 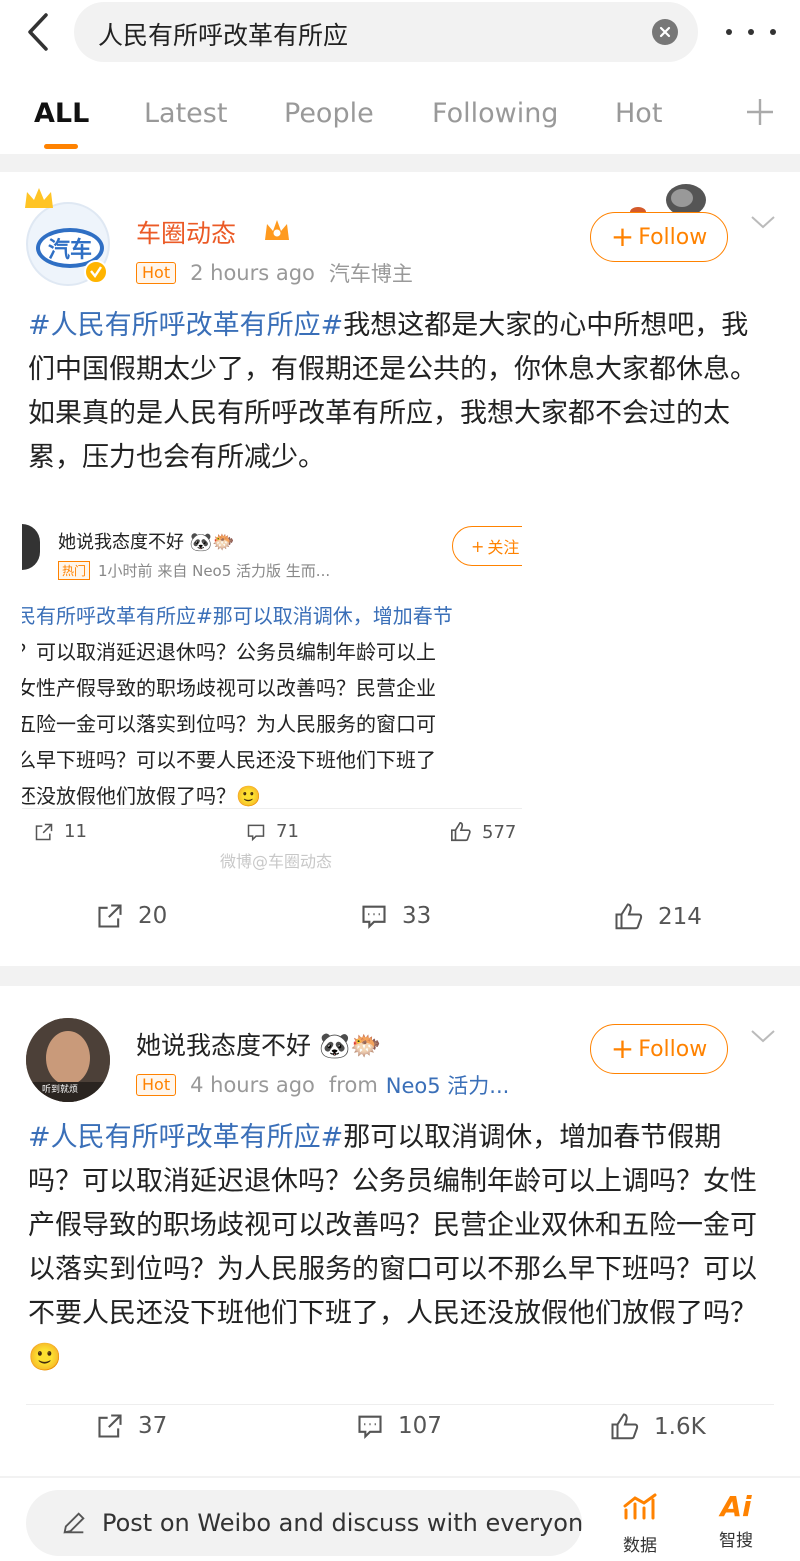 I want to click on hot-badge: 热门, so click(x=74, y=570).